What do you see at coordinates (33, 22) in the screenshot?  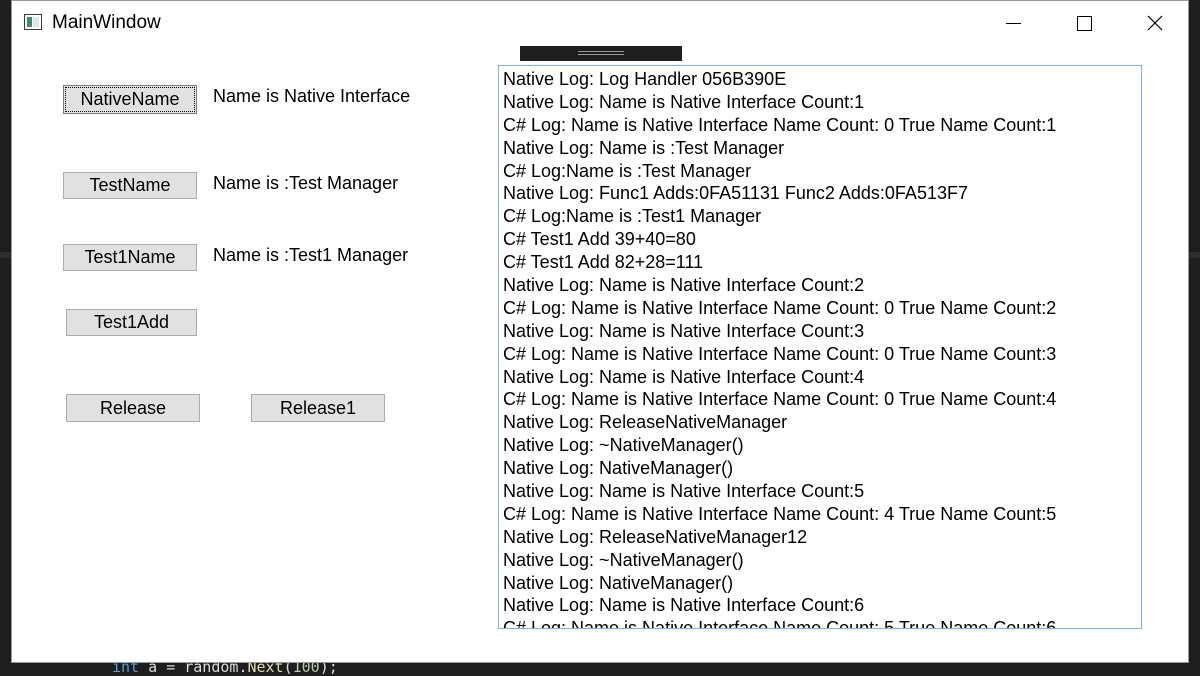 I see `app-window-icon` at bounding box center [33, 22].